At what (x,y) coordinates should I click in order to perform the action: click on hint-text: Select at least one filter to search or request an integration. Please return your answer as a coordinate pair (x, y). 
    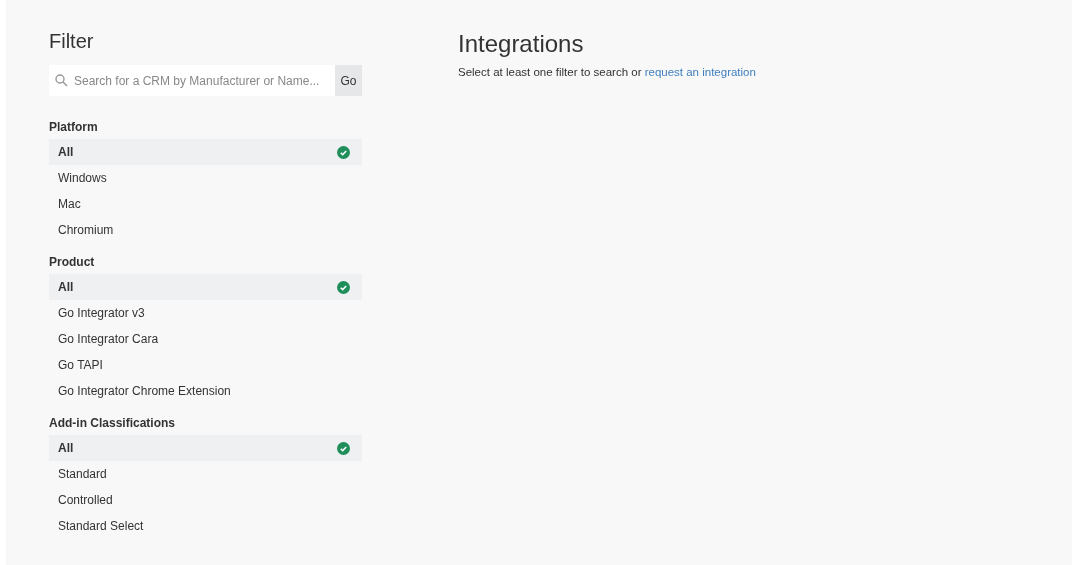
    Looking at the image, I should click on (607, 72).